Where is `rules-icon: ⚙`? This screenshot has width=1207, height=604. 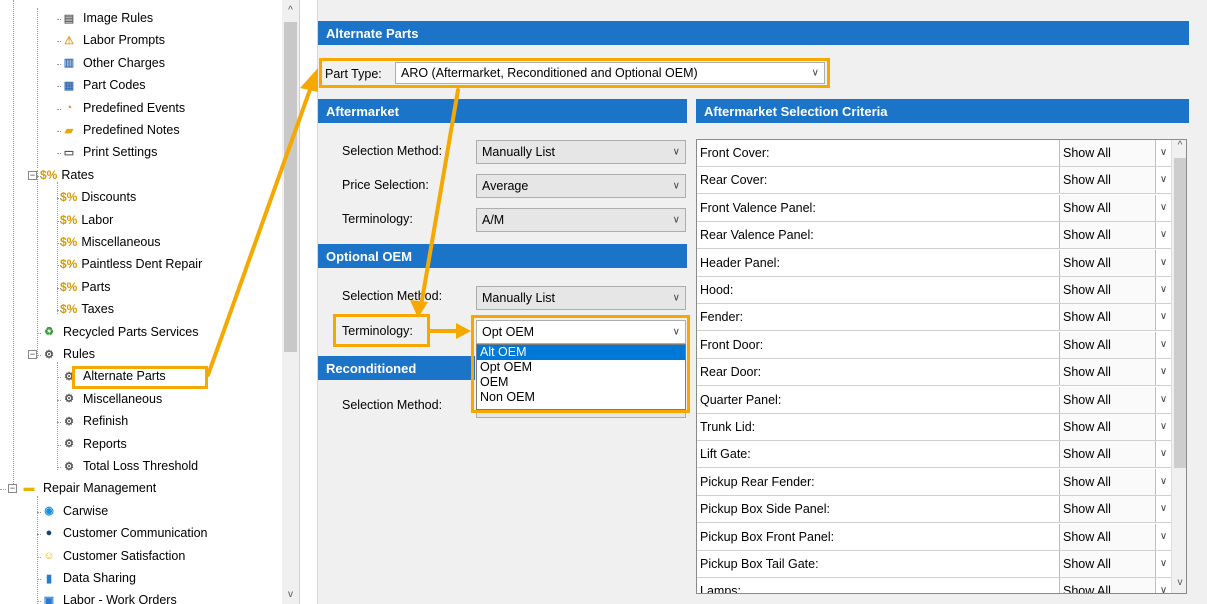
rules-icon: ⚙ is located at coordinates (69, 466).